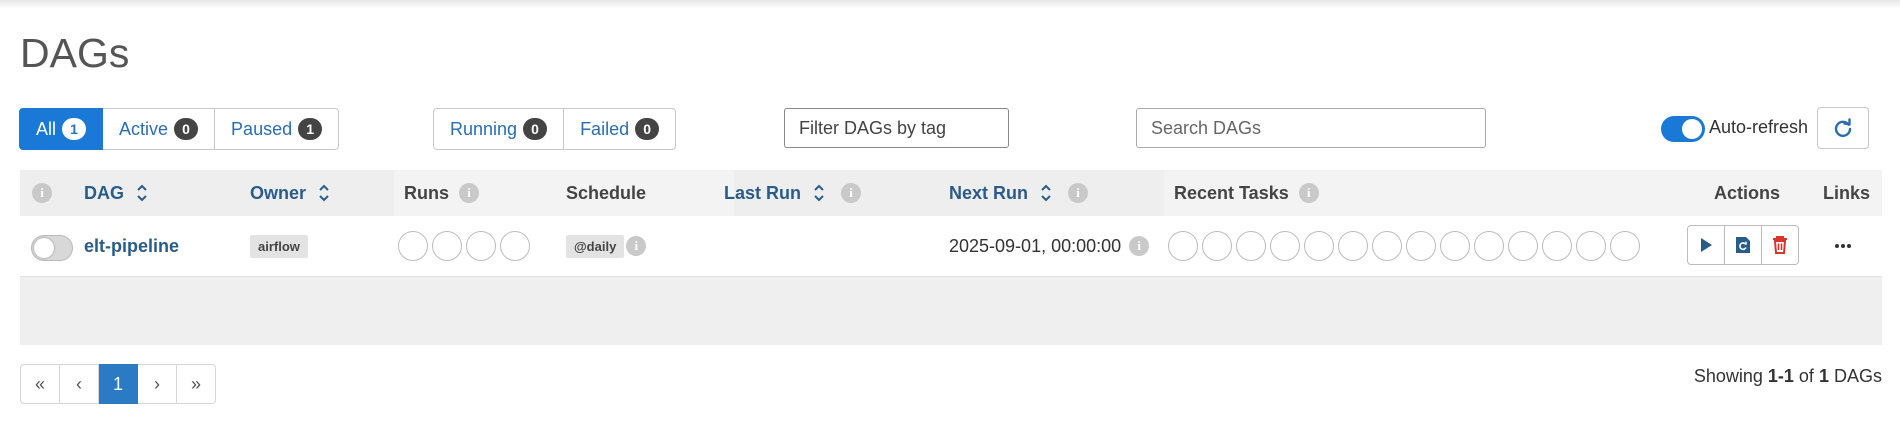 This screenshot has width=1900, height=445. I want to click on filter-running-button: Running 0, so click(499, 129).